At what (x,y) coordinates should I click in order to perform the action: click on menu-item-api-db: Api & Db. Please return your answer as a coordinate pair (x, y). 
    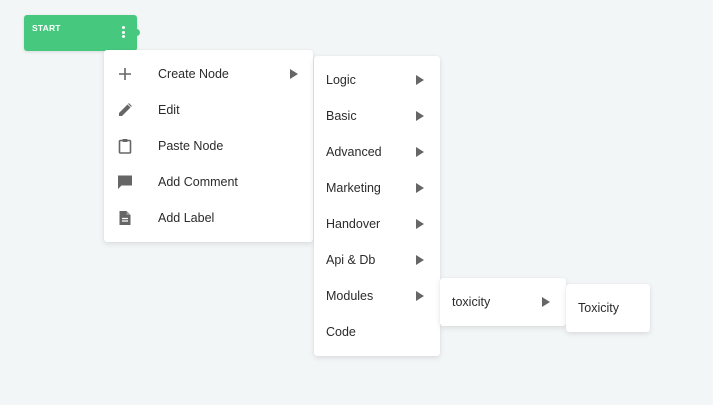
    Looking at the image, I should click on (377, 260).